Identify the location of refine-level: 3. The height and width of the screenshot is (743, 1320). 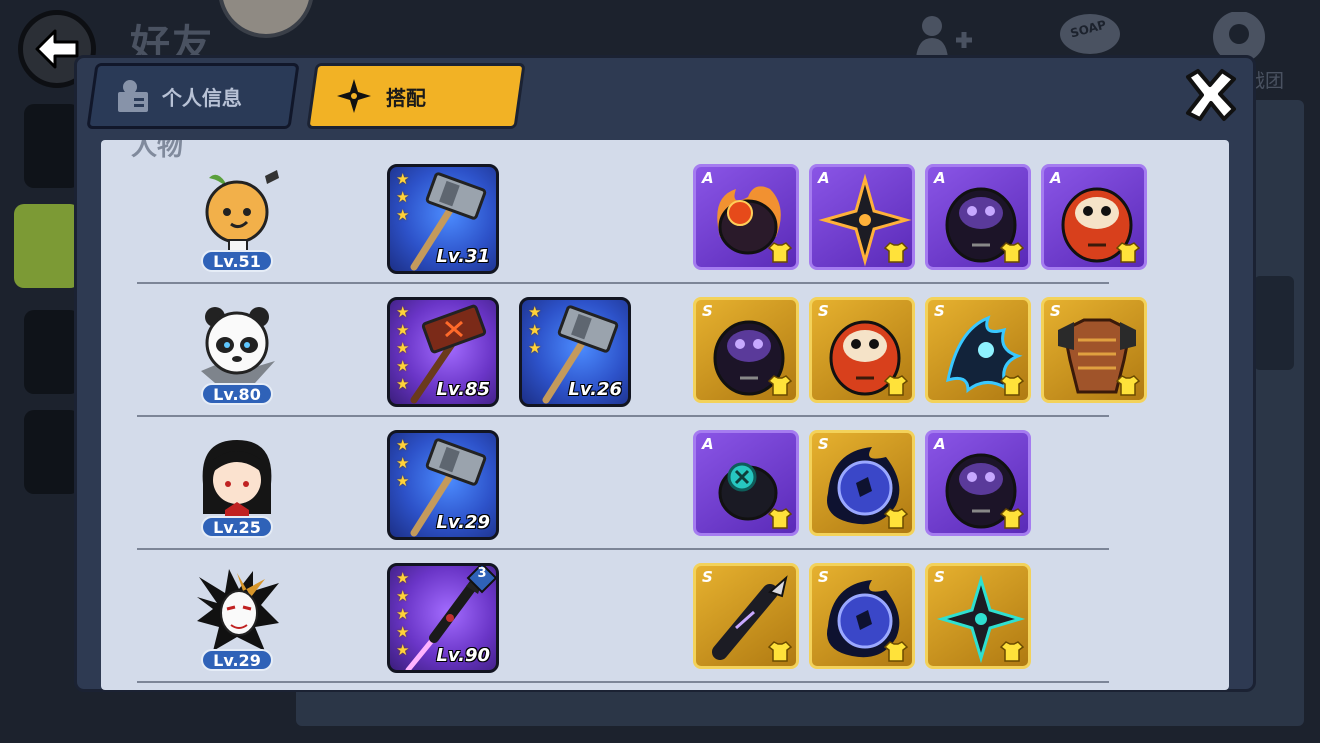
(482, 573).